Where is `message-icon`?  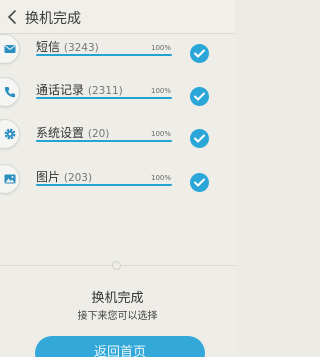
message-icon is located at coordinates (10, 49).